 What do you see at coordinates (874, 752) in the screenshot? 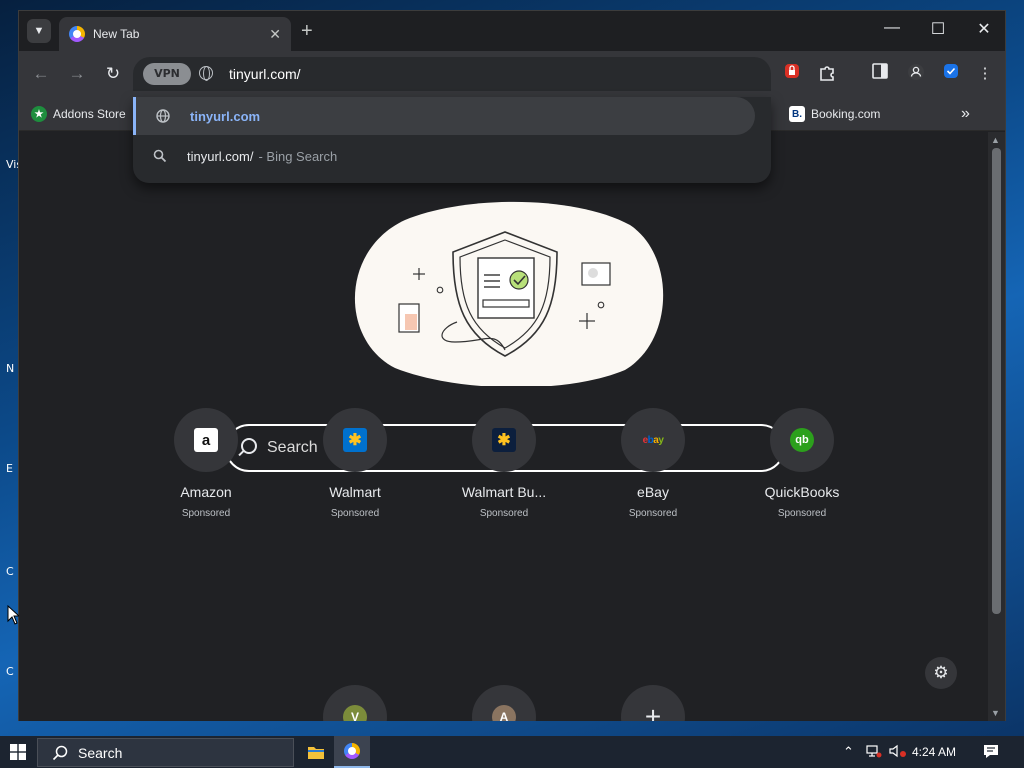
I see `network-icon` at bounding box center [874, 752].